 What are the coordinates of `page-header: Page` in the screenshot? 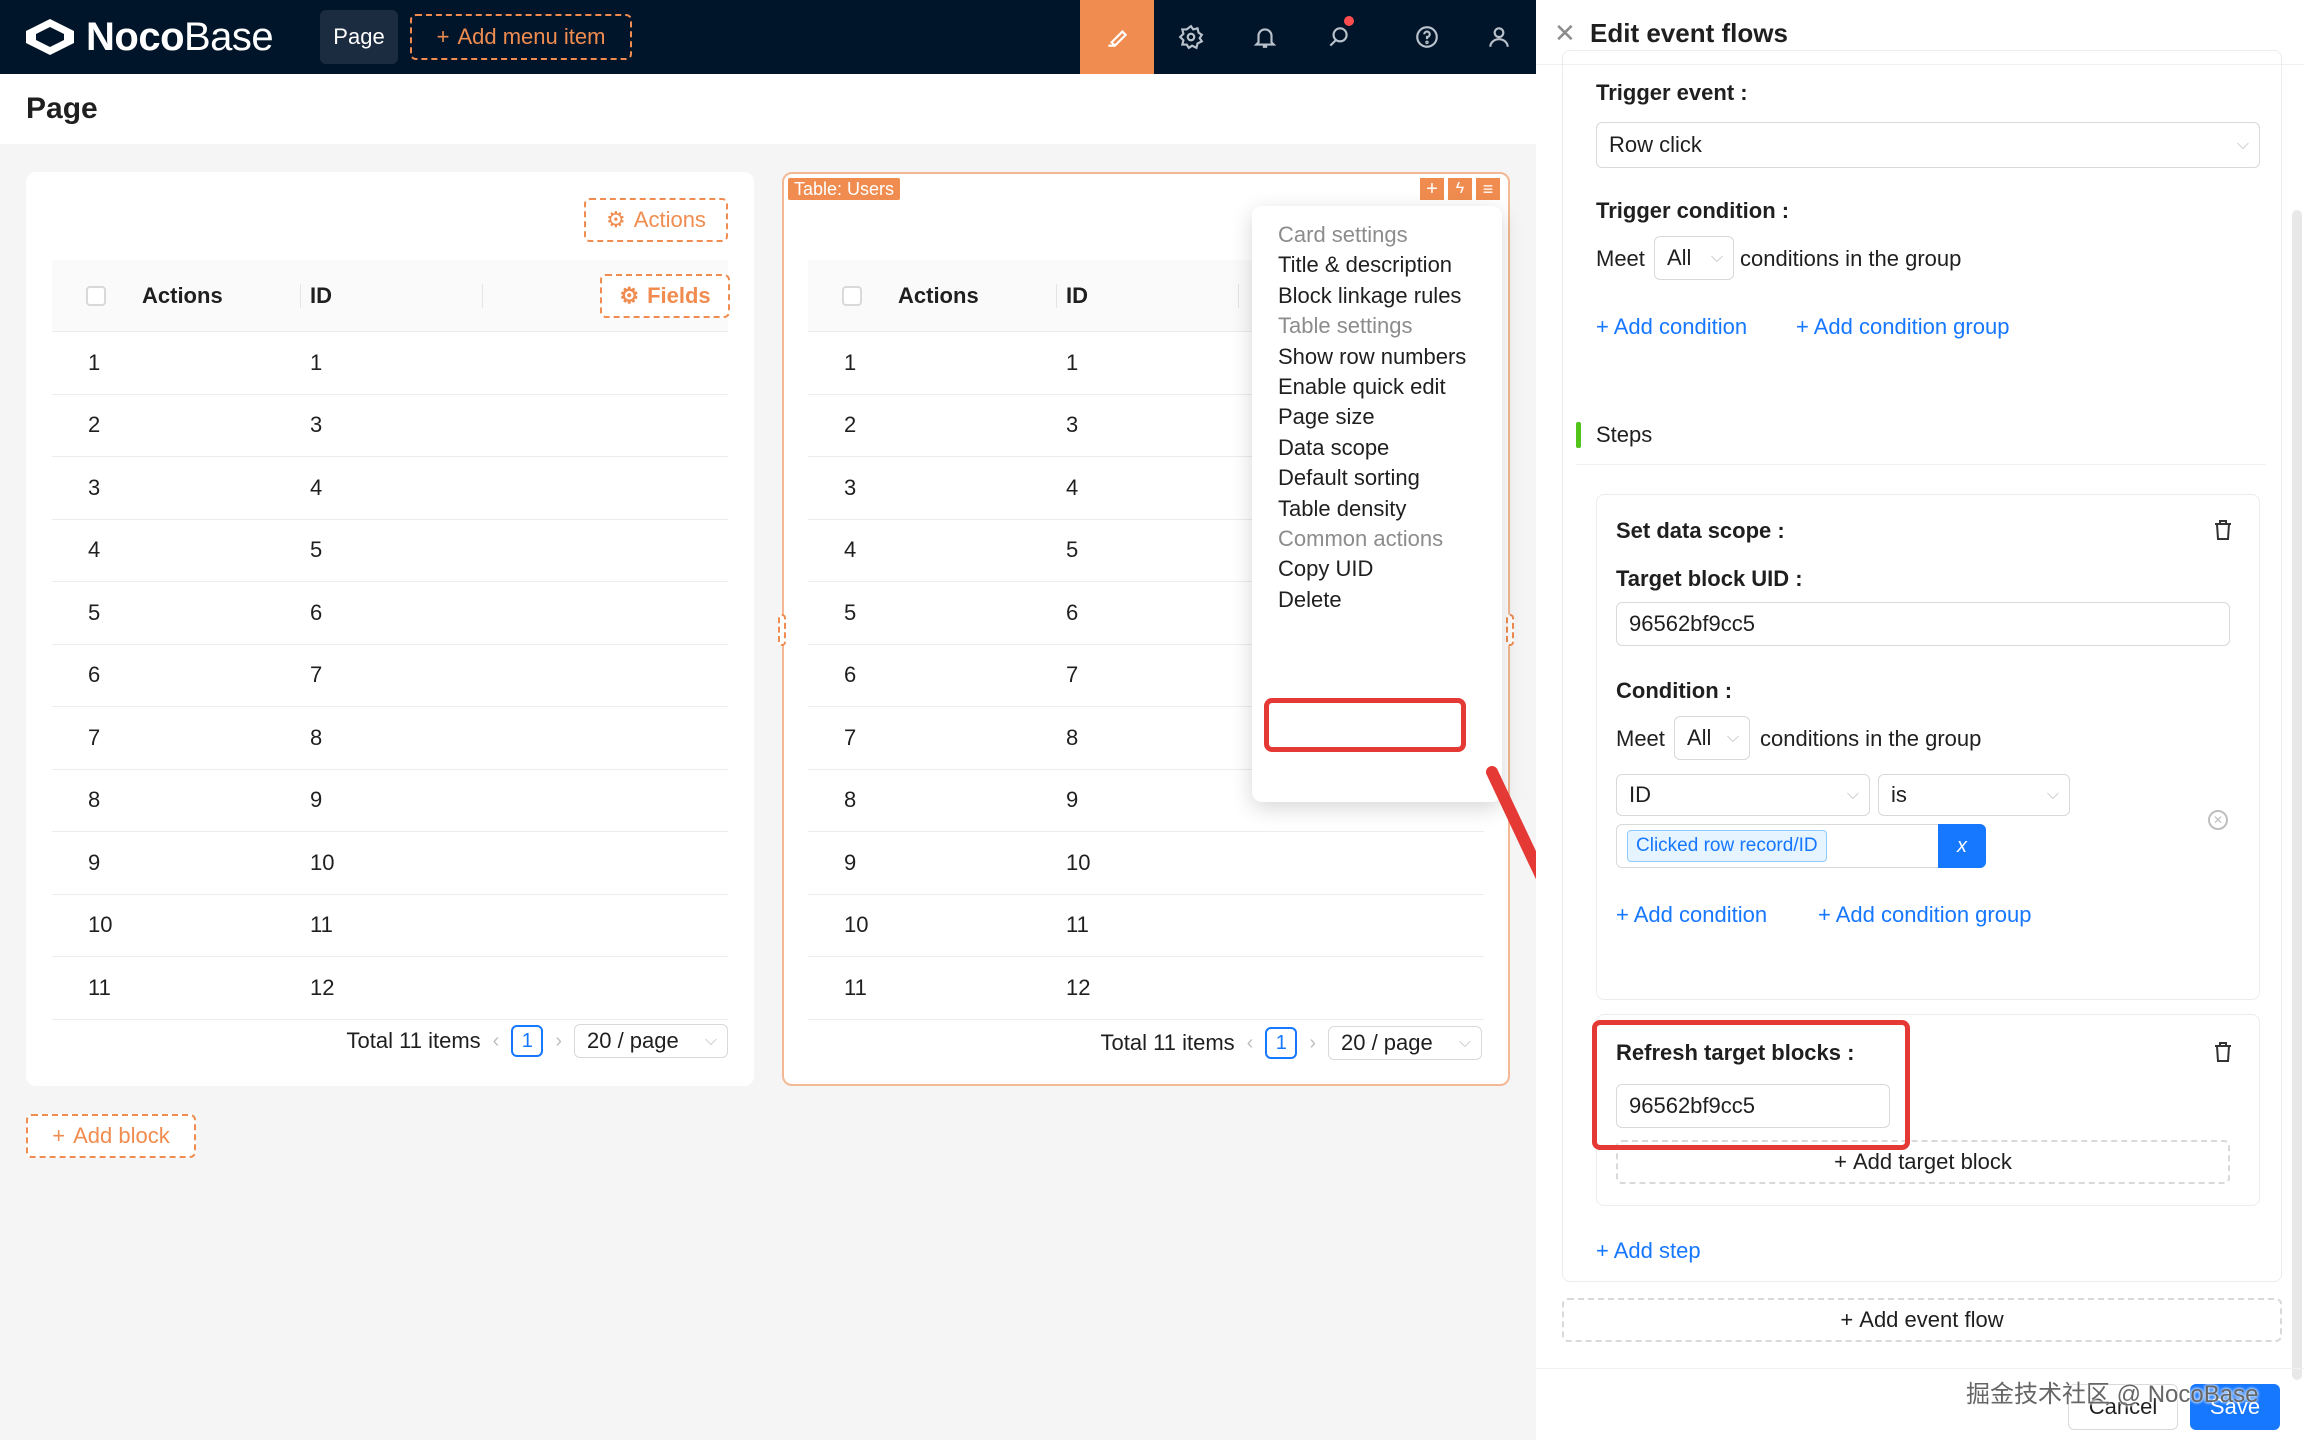 It's located at (768, 109).